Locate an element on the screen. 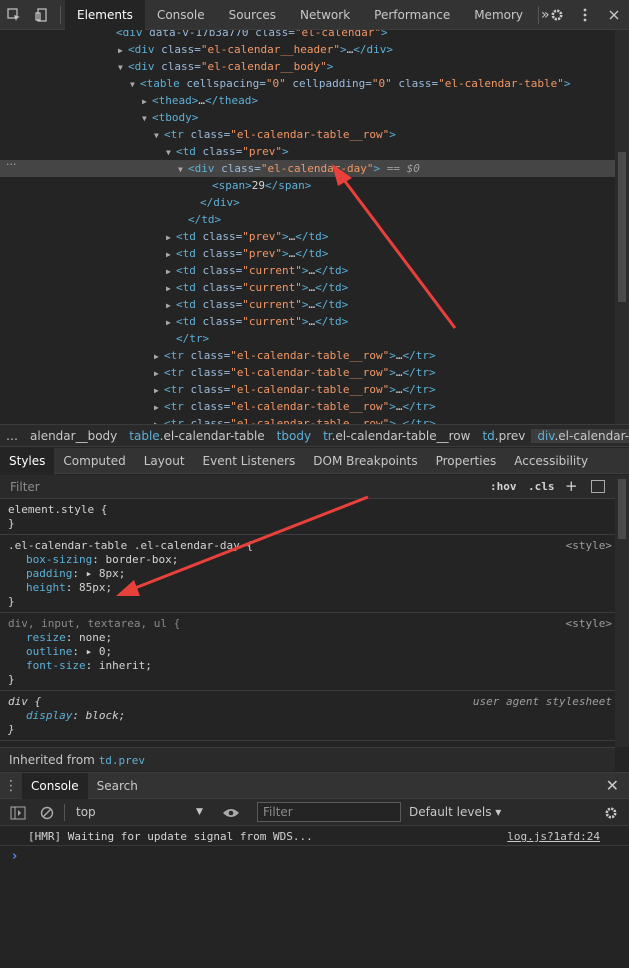  css-property-value: none; is located at coordinates (95, 637).